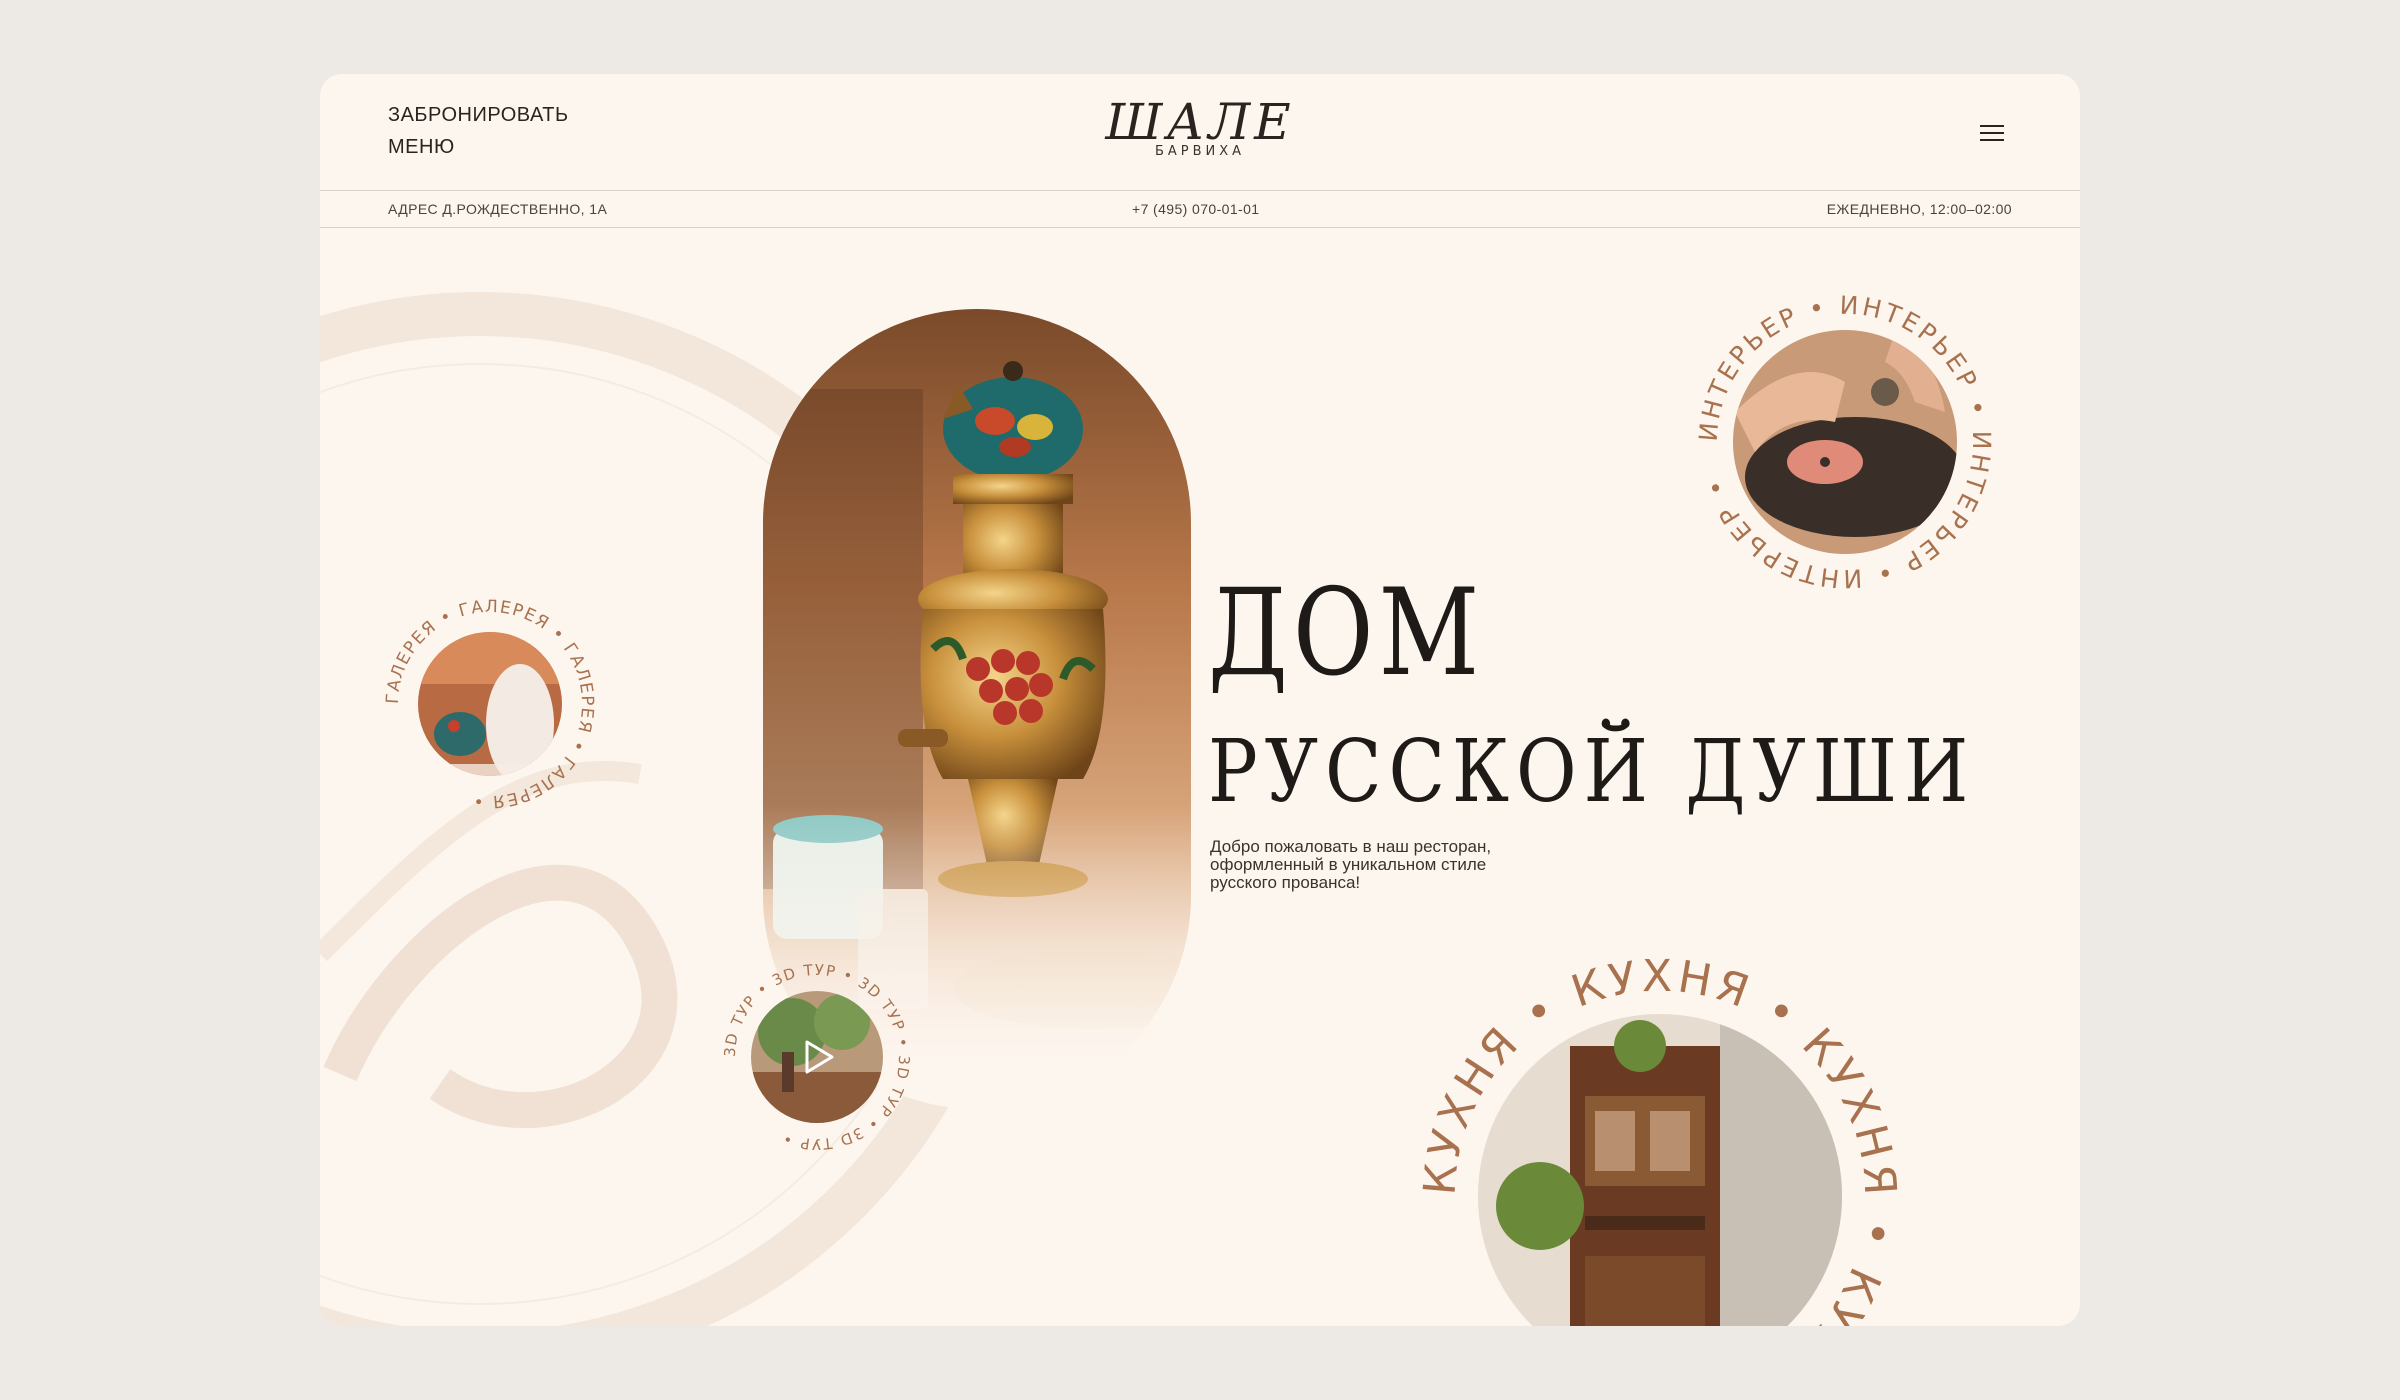 Image resolution: width=2400 pixels, height=1400 pixels. I want to click on hero-headline-line2: РУССКОЙ ДУШИ, so click(1592, 772).